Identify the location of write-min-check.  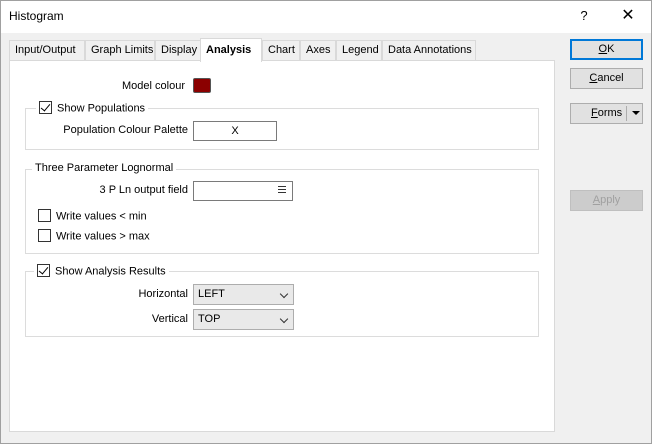
(44, 215).